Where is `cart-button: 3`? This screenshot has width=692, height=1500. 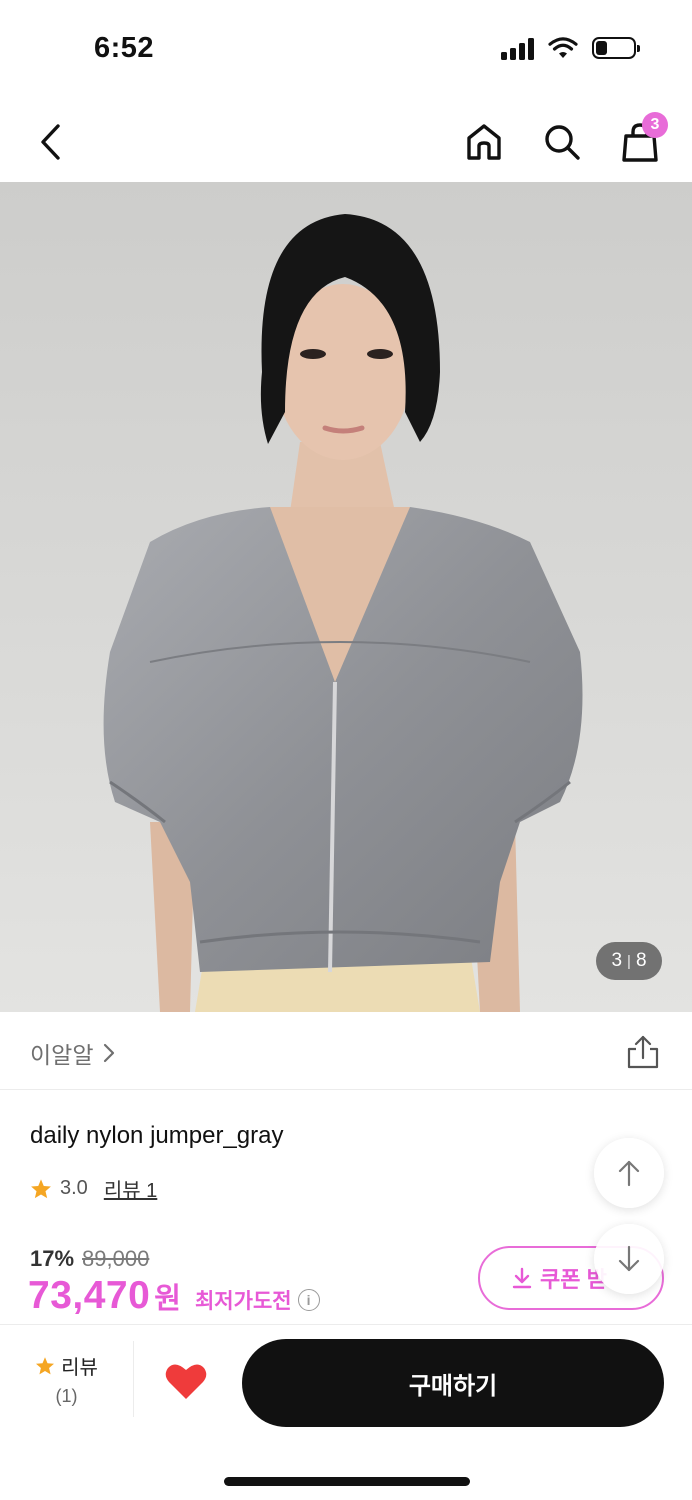 cart-button: 3 is located at coordinates (641, 139).